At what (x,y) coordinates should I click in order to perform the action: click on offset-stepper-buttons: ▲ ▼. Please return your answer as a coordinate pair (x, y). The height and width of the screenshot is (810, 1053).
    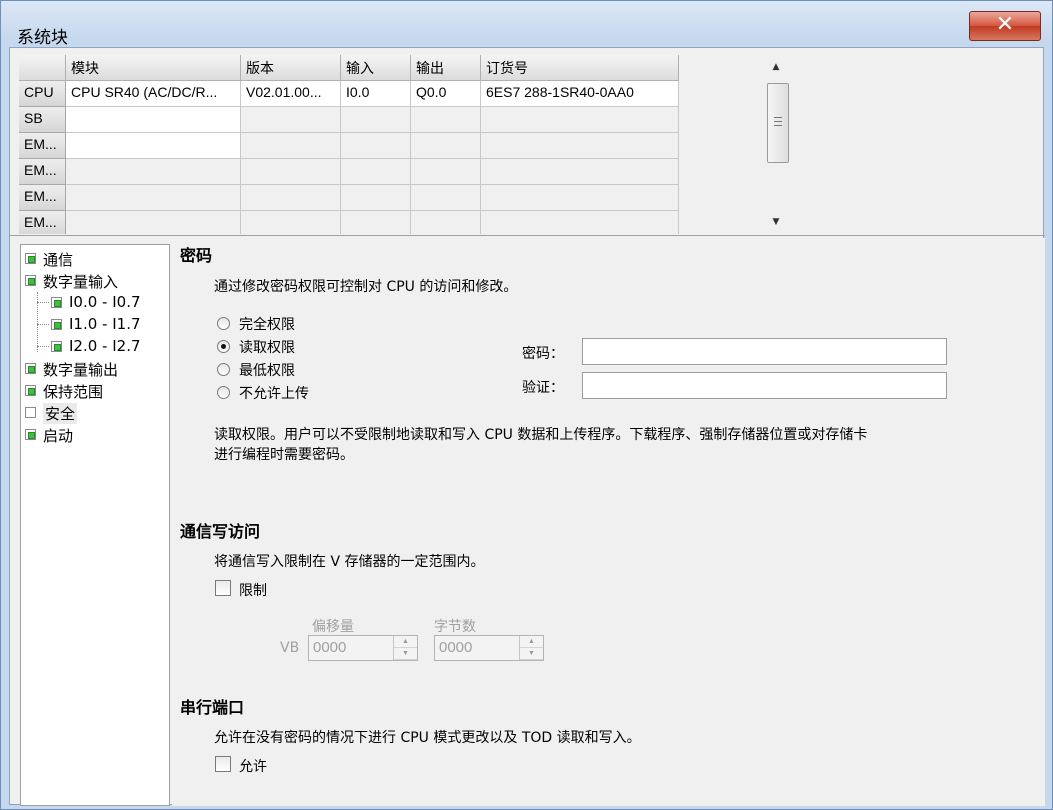
    Looking at the image, I should click on (405, 648).